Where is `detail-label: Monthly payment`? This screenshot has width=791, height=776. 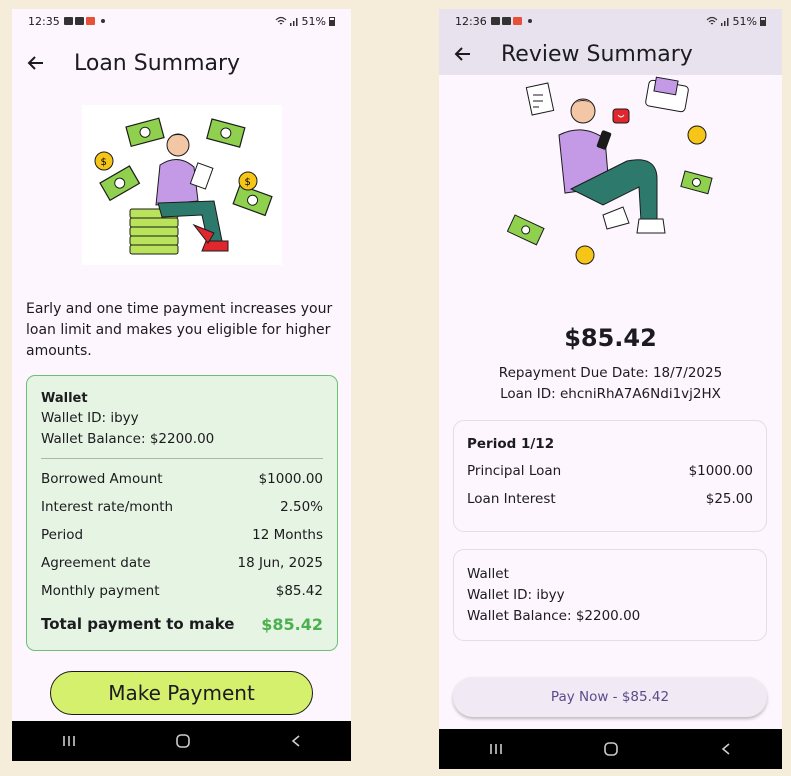 detail-label: Monthly payment is located at coordinates (100, 591).